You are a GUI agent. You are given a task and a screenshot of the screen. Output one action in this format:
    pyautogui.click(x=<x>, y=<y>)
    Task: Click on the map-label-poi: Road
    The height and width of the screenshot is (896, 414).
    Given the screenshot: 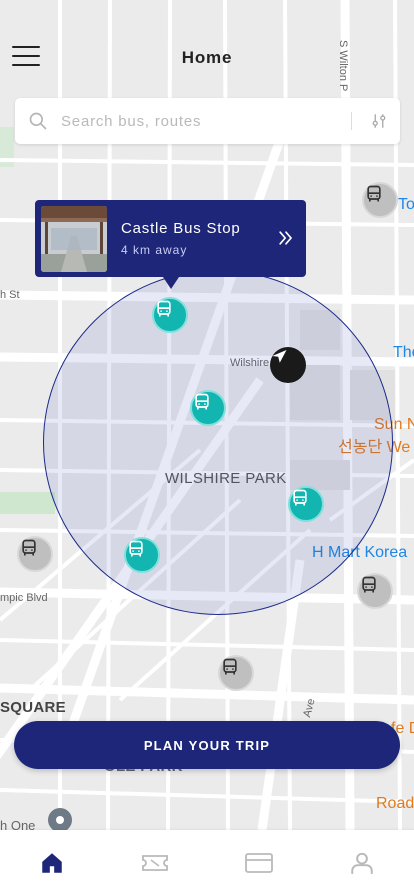 What is the action you would take?
    pyautogui.click(x=395, y=803)
    